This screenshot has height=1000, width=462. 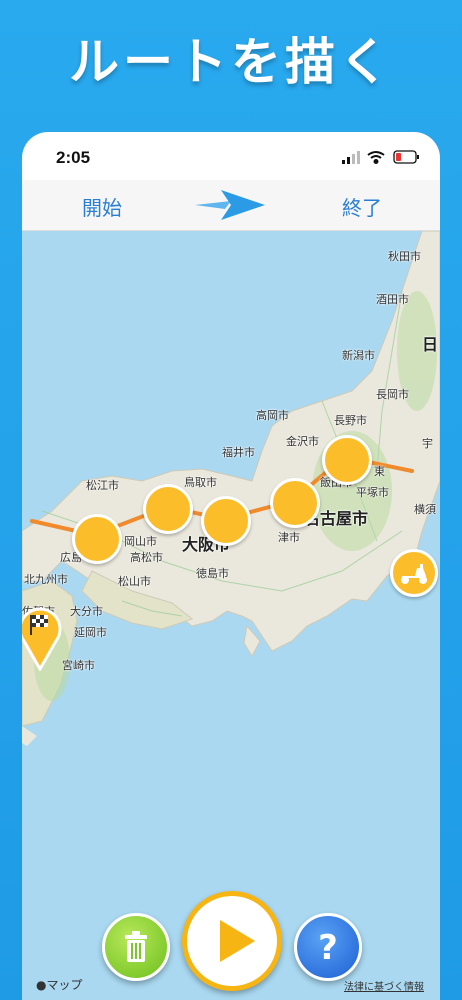 What do you see at coordinates (140, 541) in the screenshot?
I see `city-label: 岡山市` at bounding box center [140, 541].